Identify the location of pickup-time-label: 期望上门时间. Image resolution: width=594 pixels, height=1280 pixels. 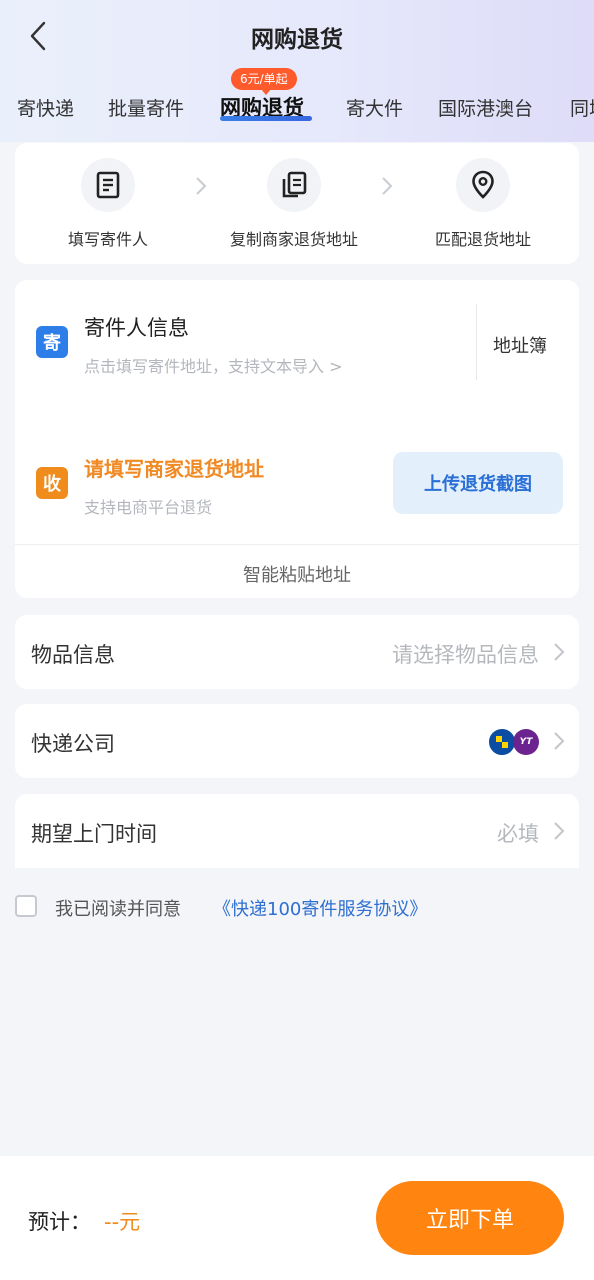
(94, 834).